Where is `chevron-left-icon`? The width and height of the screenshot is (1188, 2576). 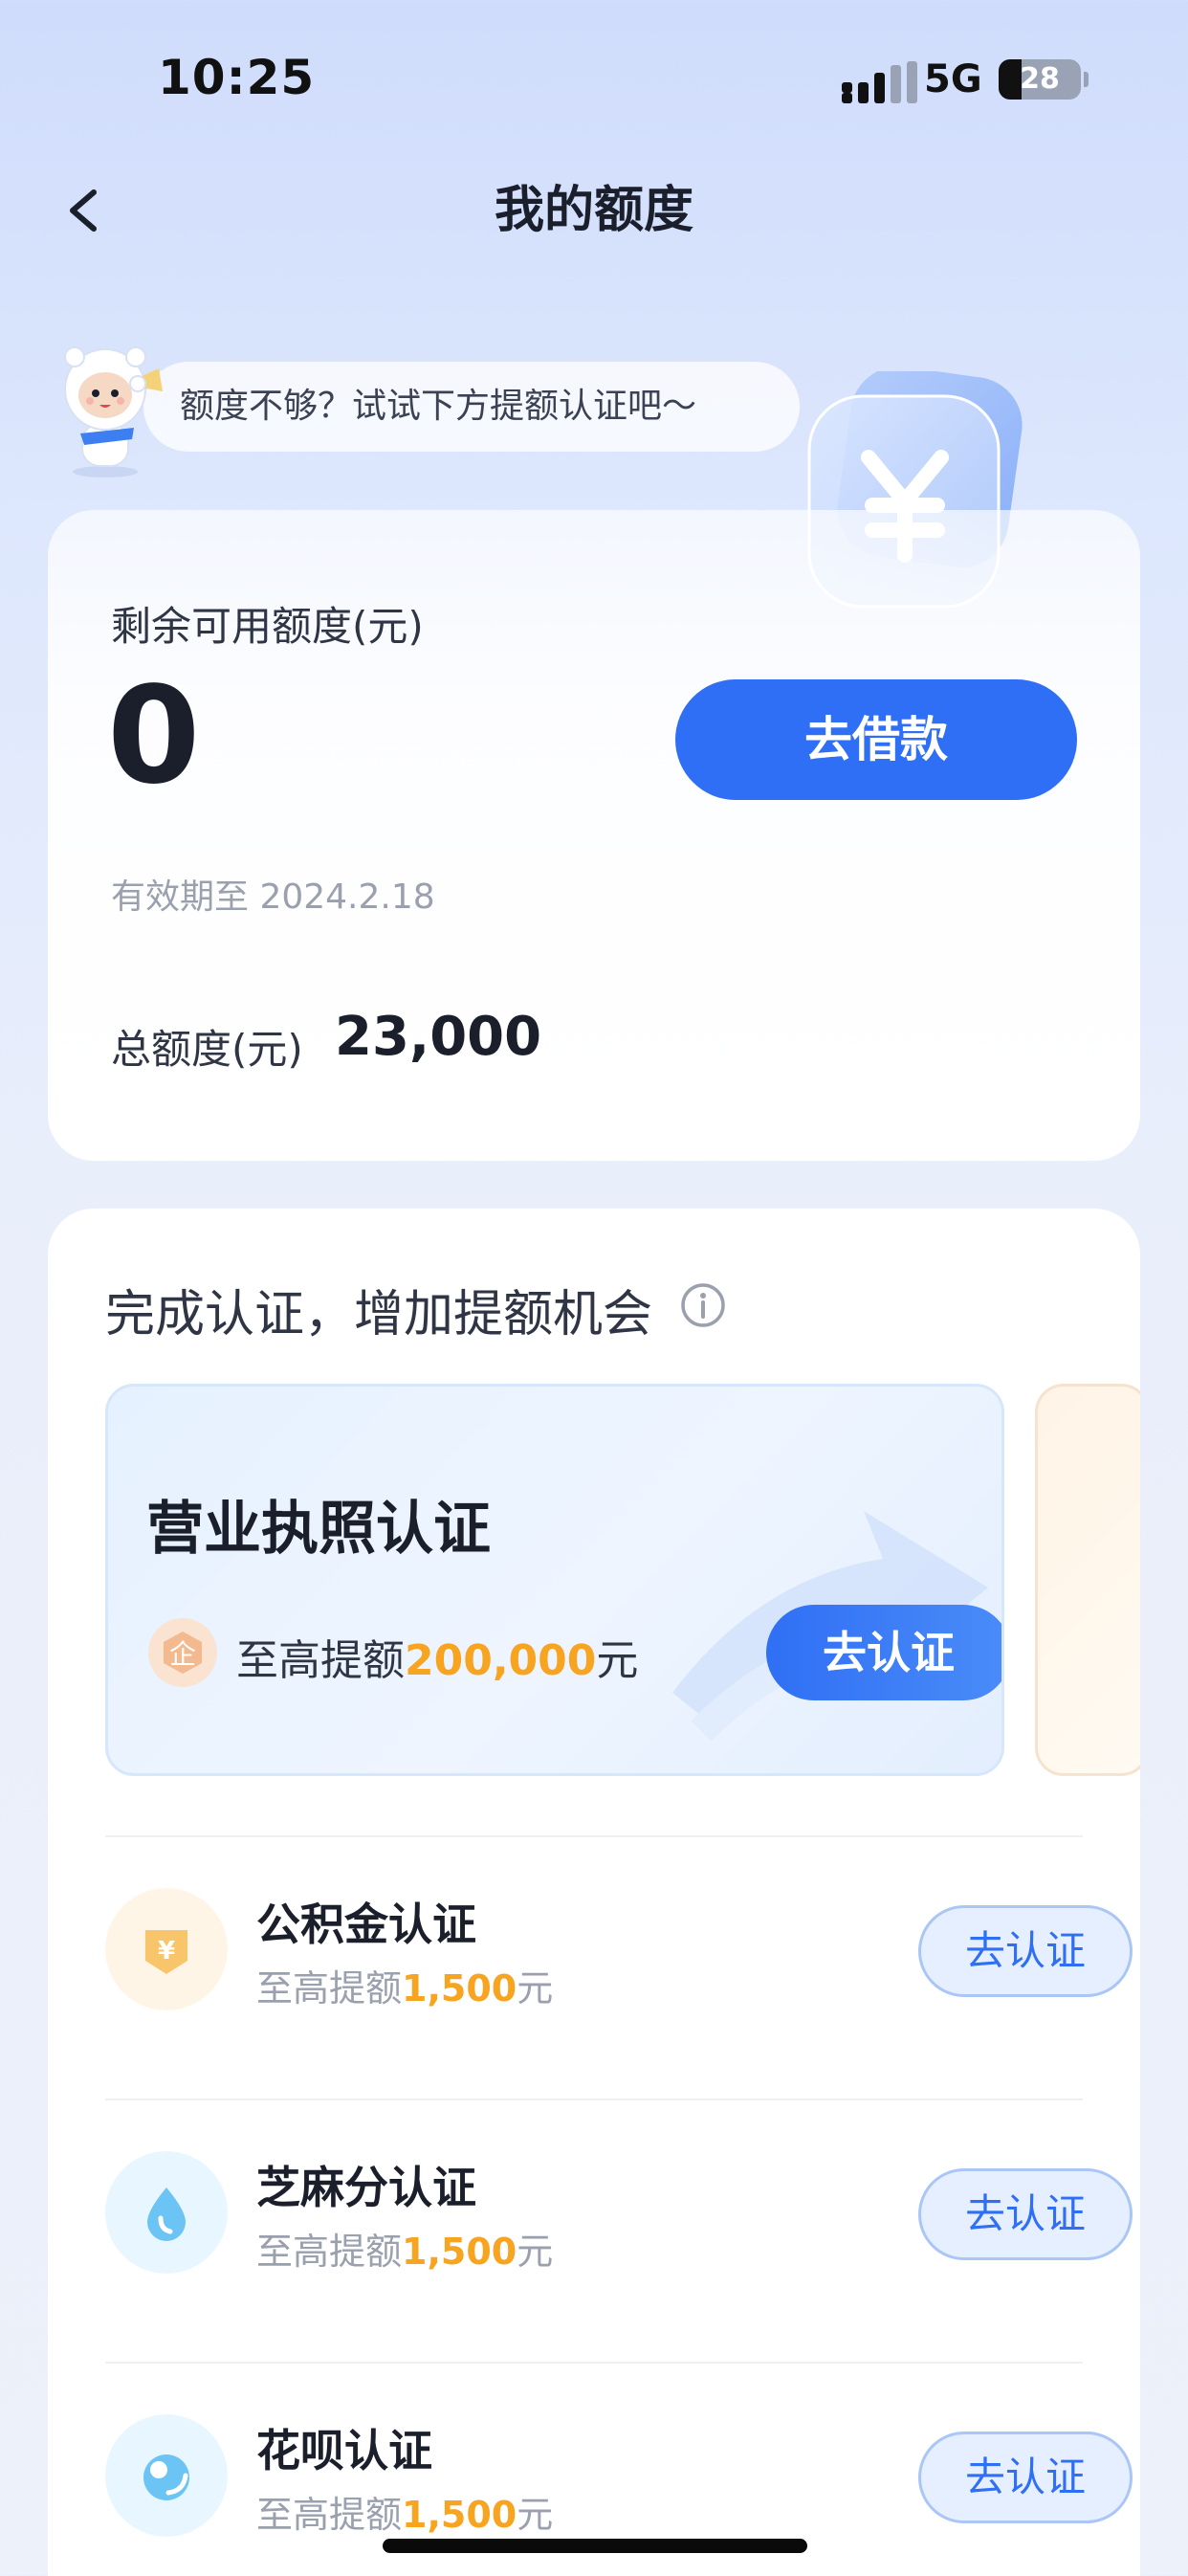
chevron-left-icon is located at coordinates (83, 210).